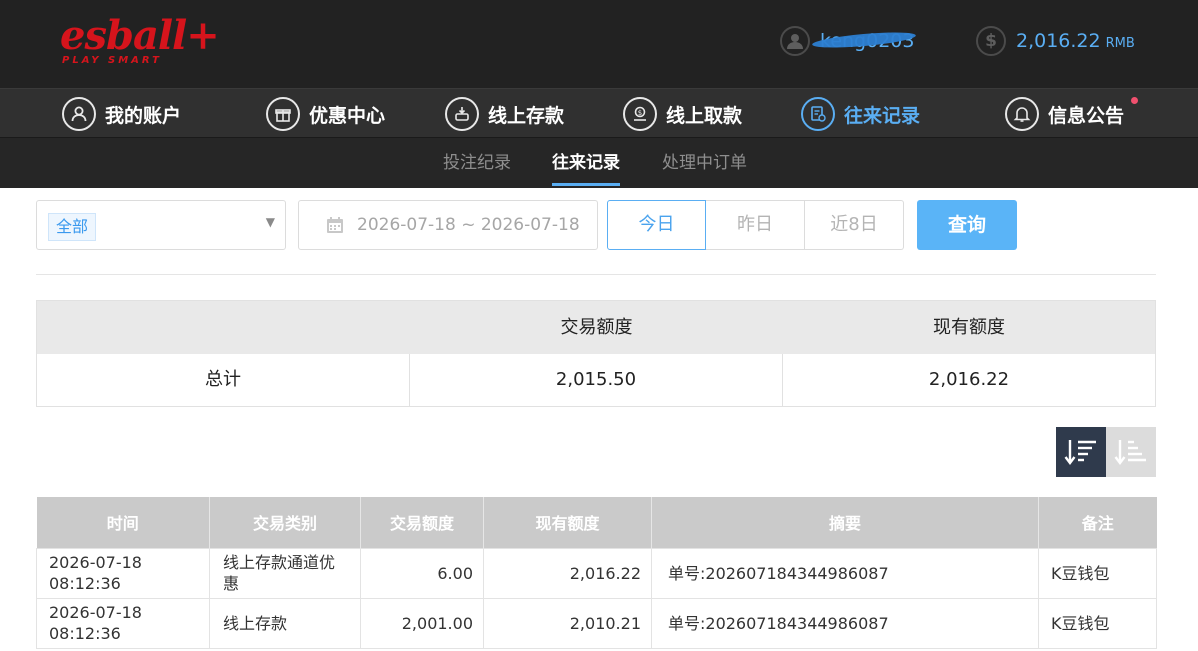  Describe the element at coordinates (285, 623) in the screenshot. I see `cell-type: 线上存款` at that location.